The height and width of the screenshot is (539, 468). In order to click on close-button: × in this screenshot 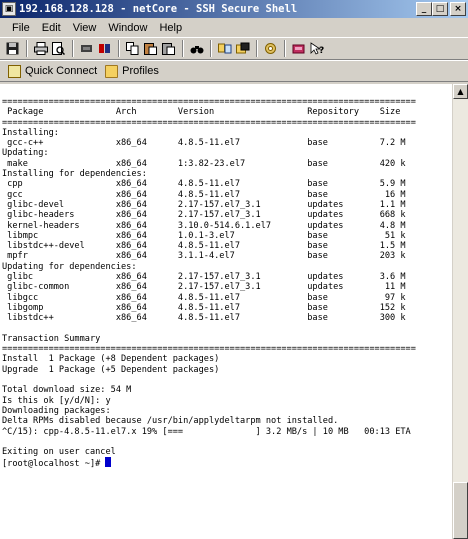, I will do `click(458, 9)`.